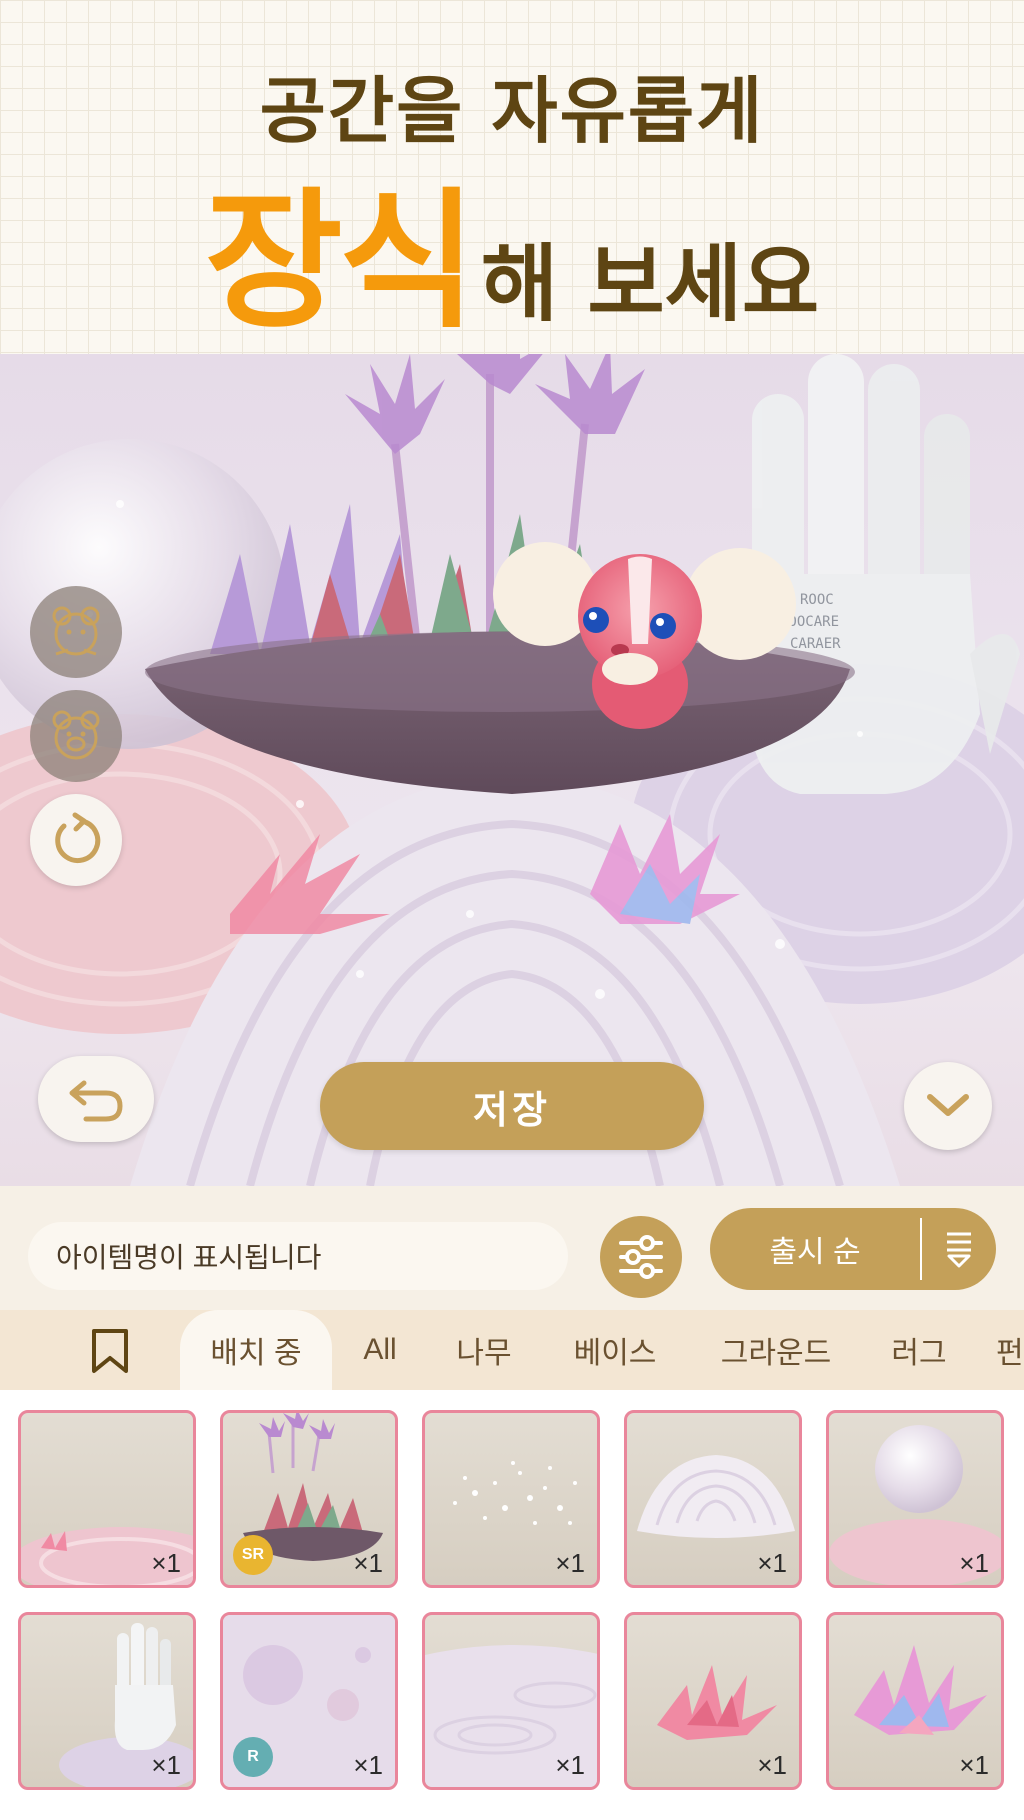  I want to click on undo-icon, so click(96, 1101).